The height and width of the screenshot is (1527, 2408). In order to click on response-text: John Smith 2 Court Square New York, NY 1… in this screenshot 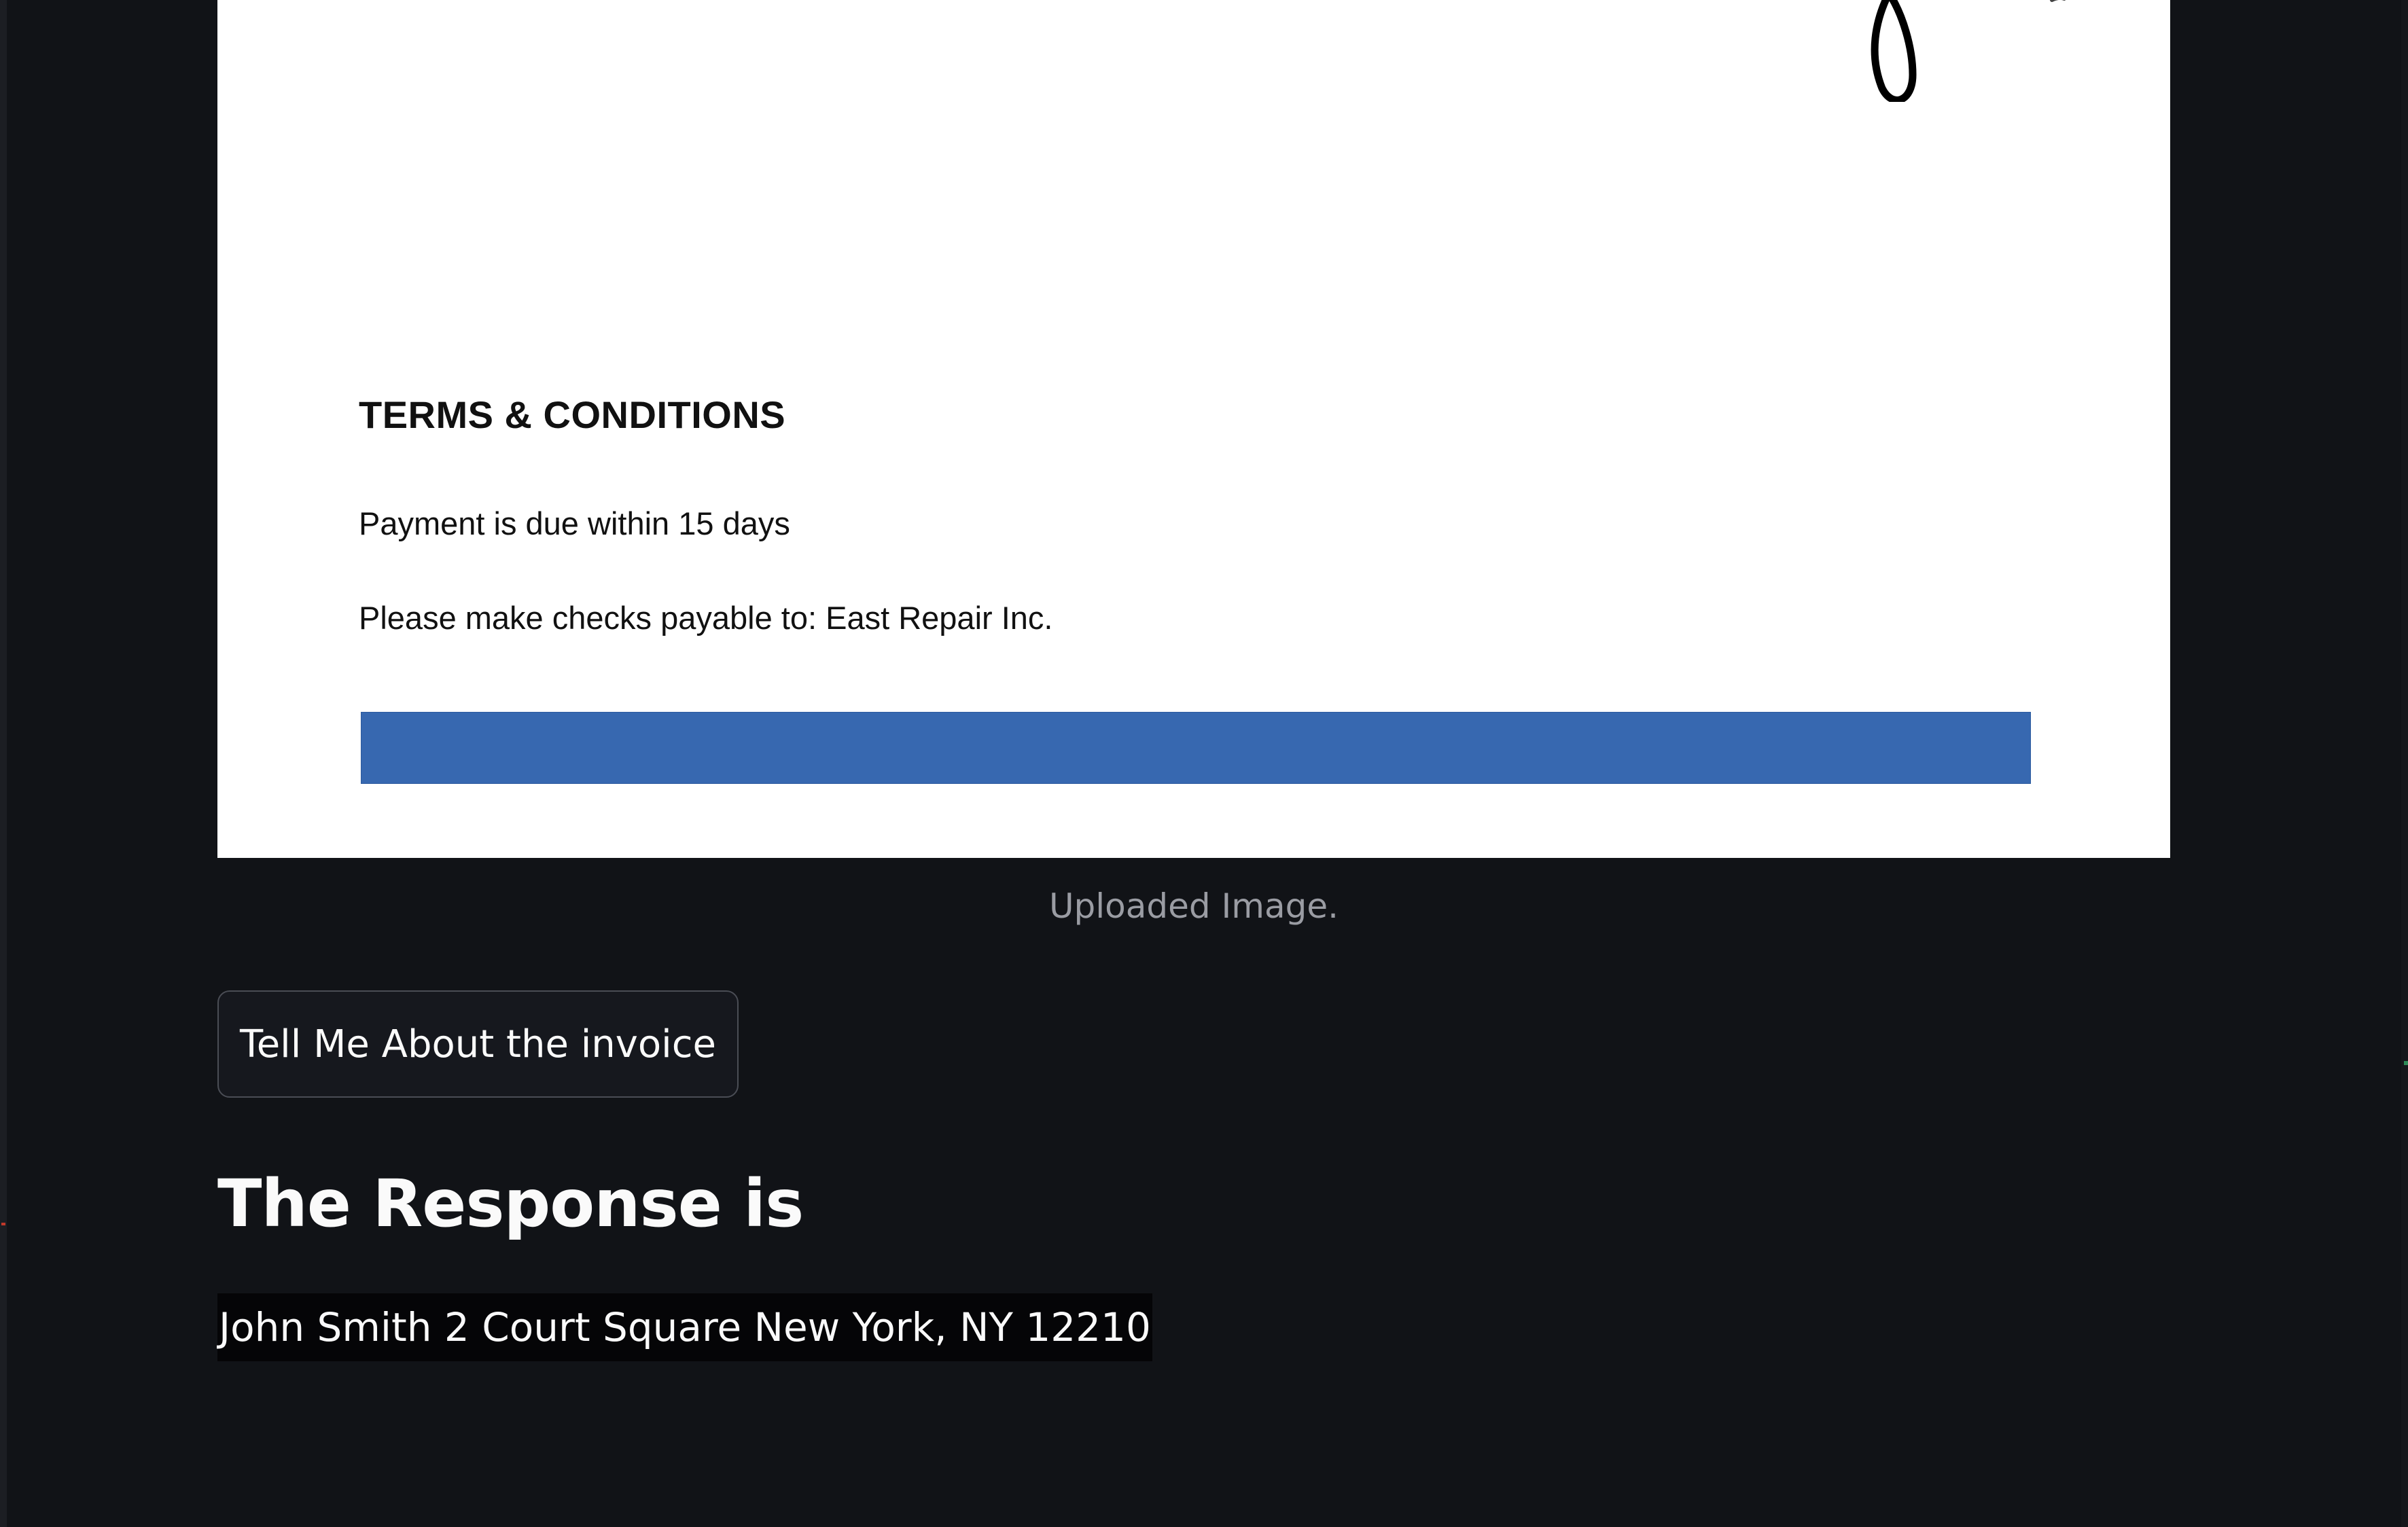, I will do `click(684, 1327)`.